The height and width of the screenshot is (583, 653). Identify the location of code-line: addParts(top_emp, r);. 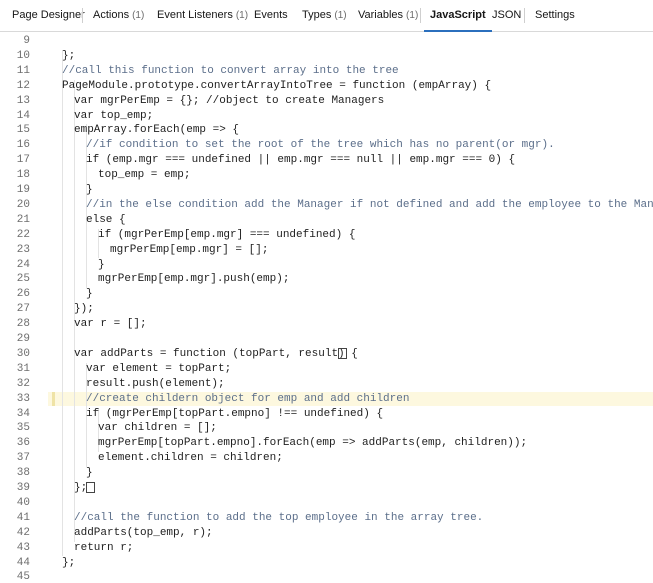
(143, 533).